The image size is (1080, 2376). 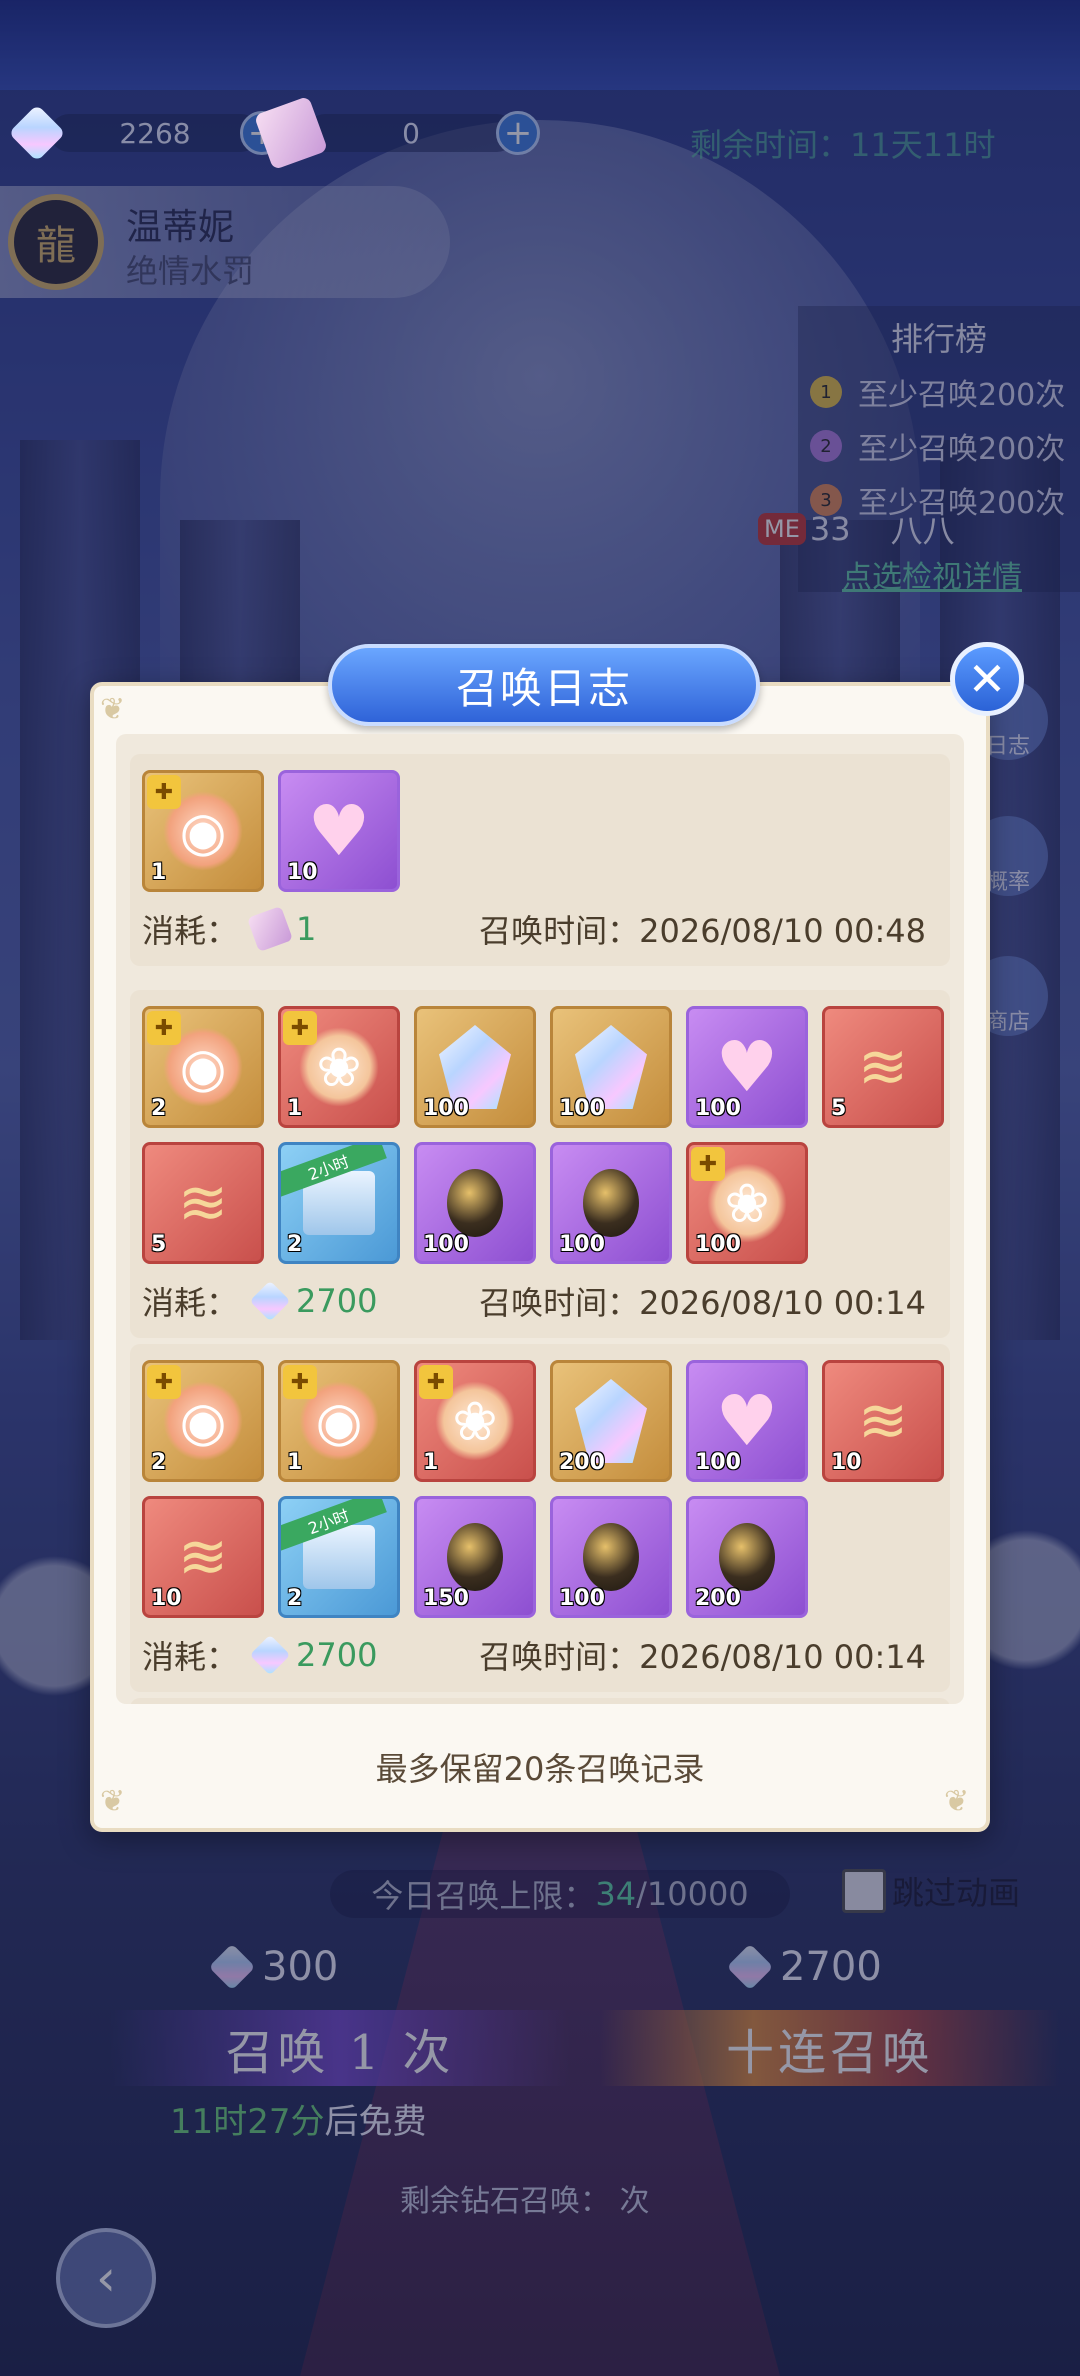 I want to click on summon-time-value: 2026/08/10 00:48, so click(x=782, y=931).